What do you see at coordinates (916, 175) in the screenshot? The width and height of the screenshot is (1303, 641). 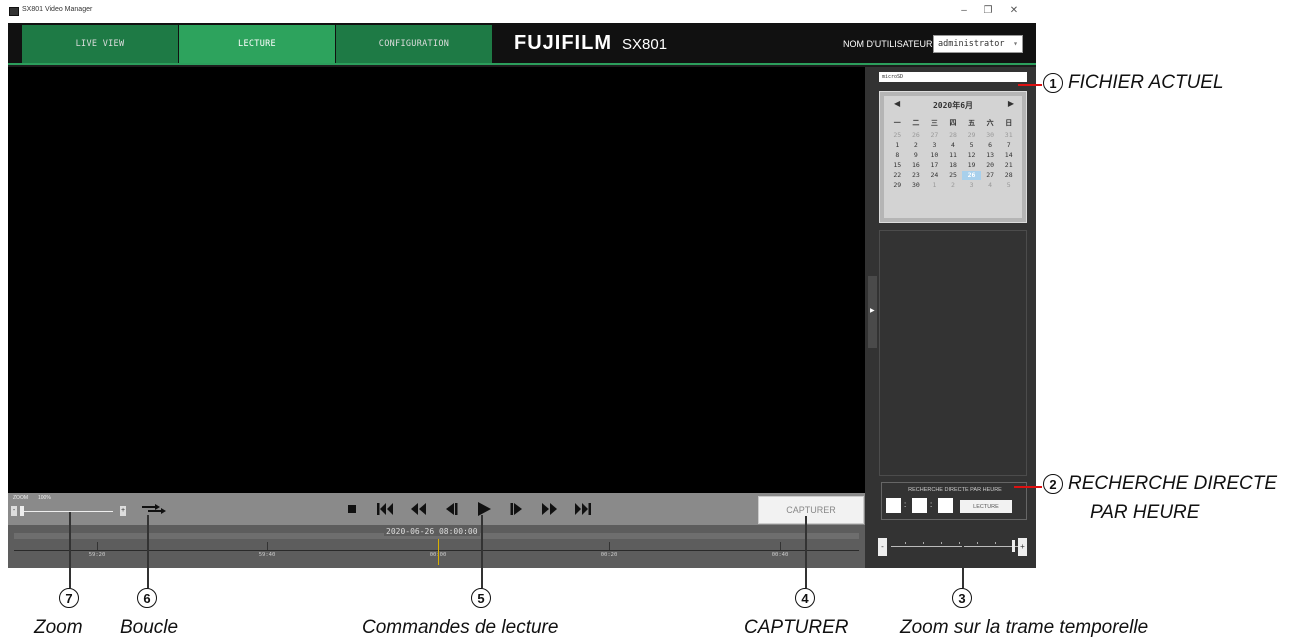 I see `calendar-day: 23` at bounding box center [916, 175].